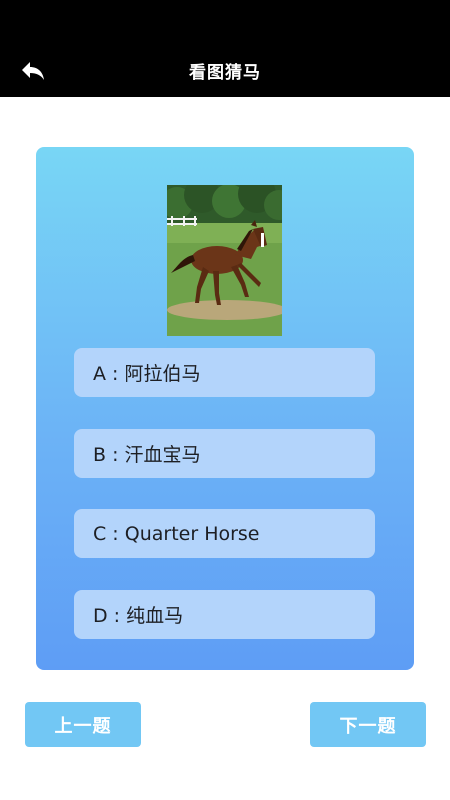  I want to click on previous-question-button: 上一题, so click(83, 724).